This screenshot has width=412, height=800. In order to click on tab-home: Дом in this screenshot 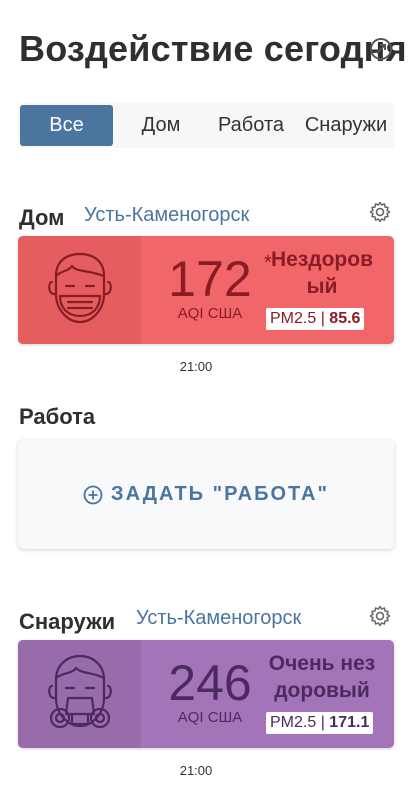, I will do `click(161, 125)`.